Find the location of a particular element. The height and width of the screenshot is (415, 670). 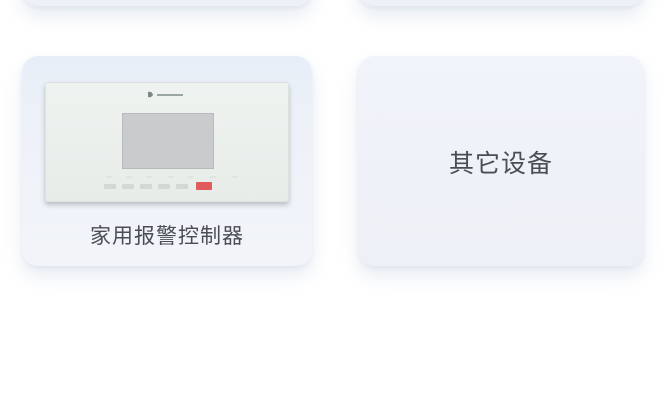

device-card-label: 家用报警控制器 is located at coordinates (167, 236).